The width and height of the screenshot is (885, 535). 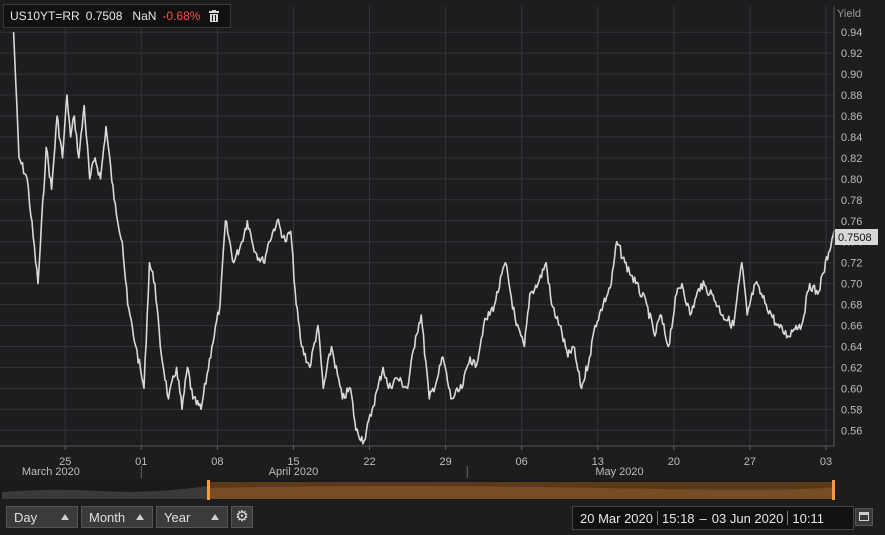 What do you see at coordinates (192, 517) in the screenshot?
I see `year-dropdown: Year` at bounding box center [192, 517].